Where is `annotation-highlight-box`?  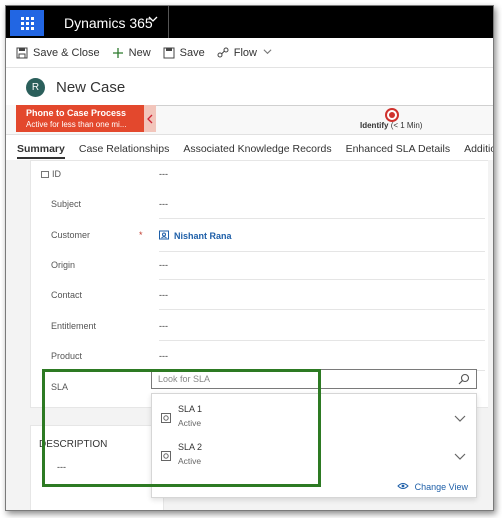
annotation-highlight-box is located at coordinates (181, 428).